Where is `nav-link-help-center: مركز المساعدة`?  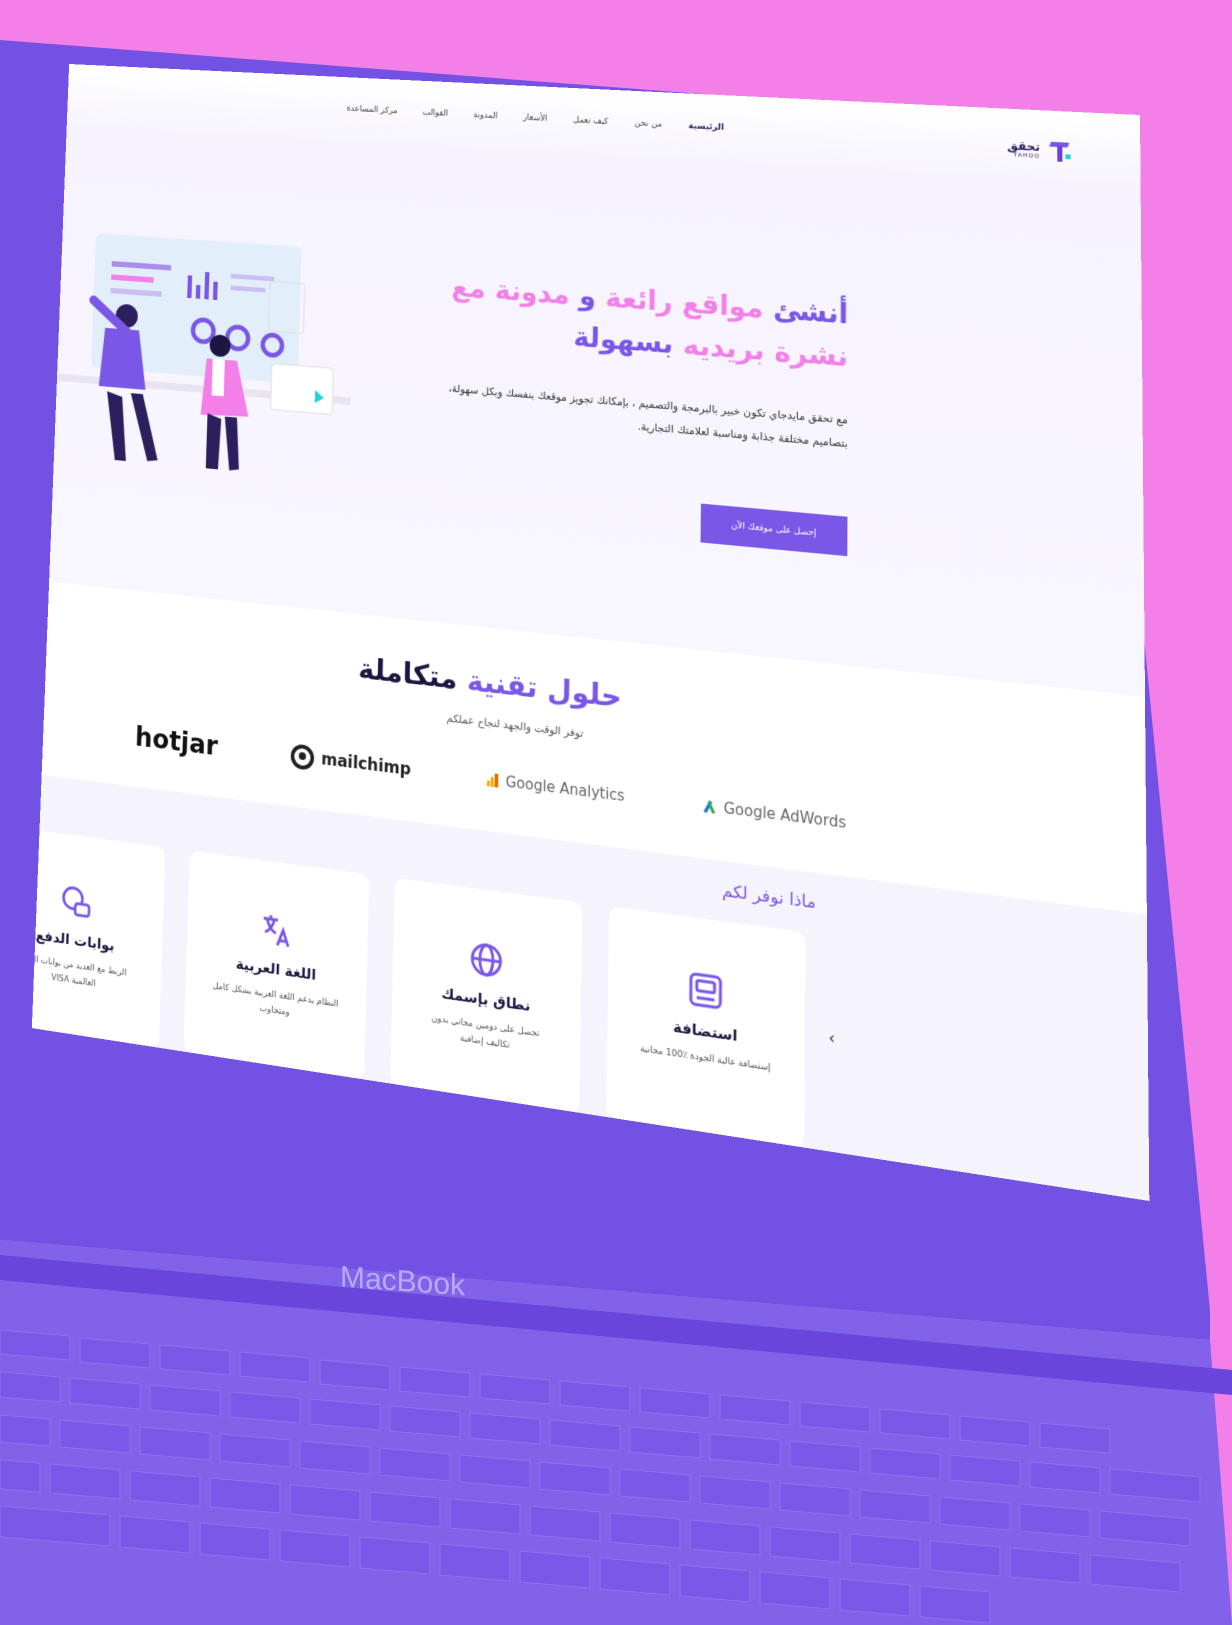
nav-link-help-center: مركز المساعدة is located at coordinates (371, 110).